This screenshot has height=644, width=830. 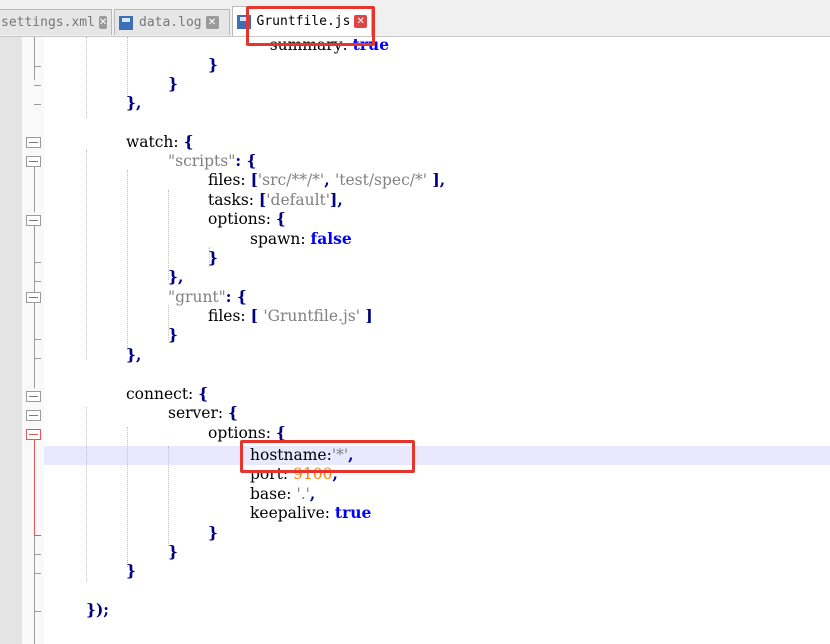 I want to click on annotation-box-hostname, so click(x=327, y=456).